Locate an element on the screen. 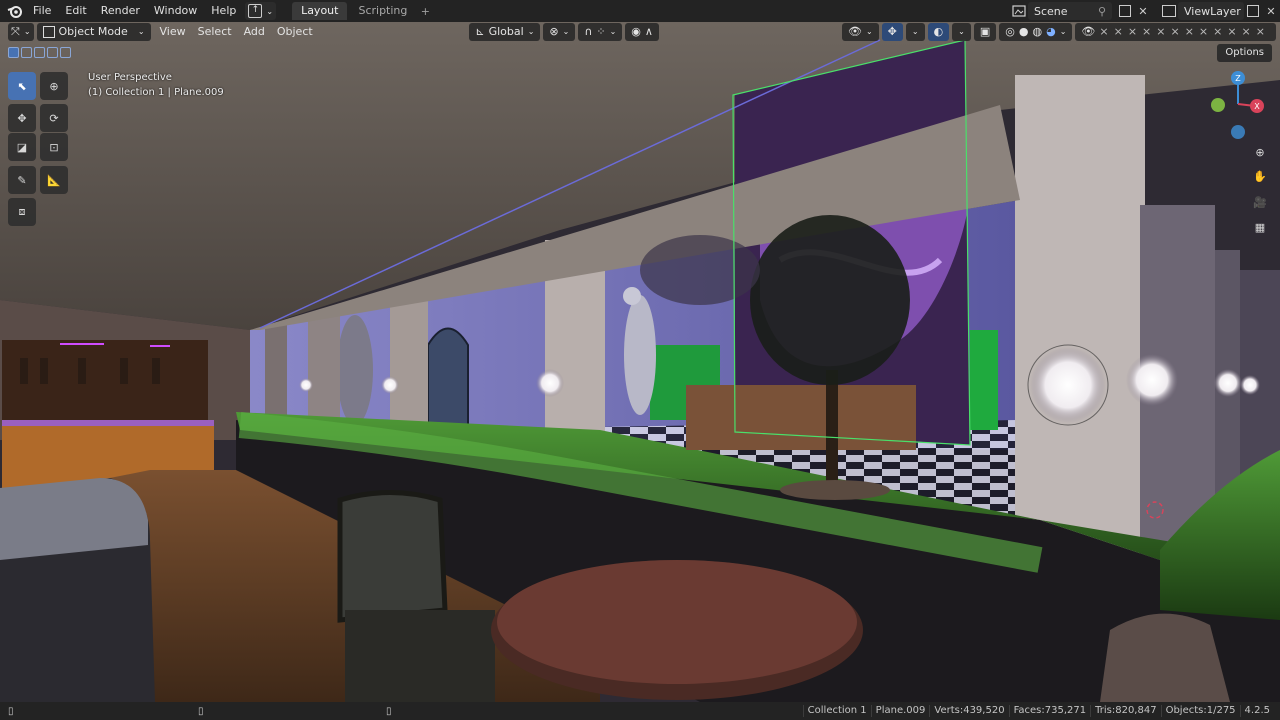 The height and width of the screenshot is (720, 1280). shading-buttons: ◎ ● ◍ ◕ ⌄ is located at coordinates (1036, 32).